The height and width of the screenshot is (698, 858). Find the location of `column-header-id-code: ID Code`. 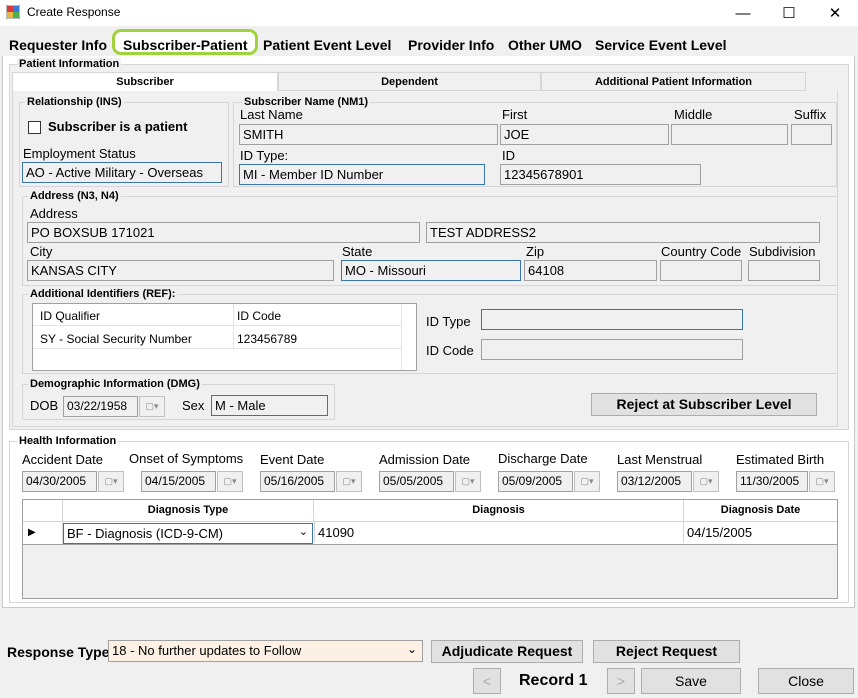

column-header-id-code: ID Code is located at coordinates (259, 316).